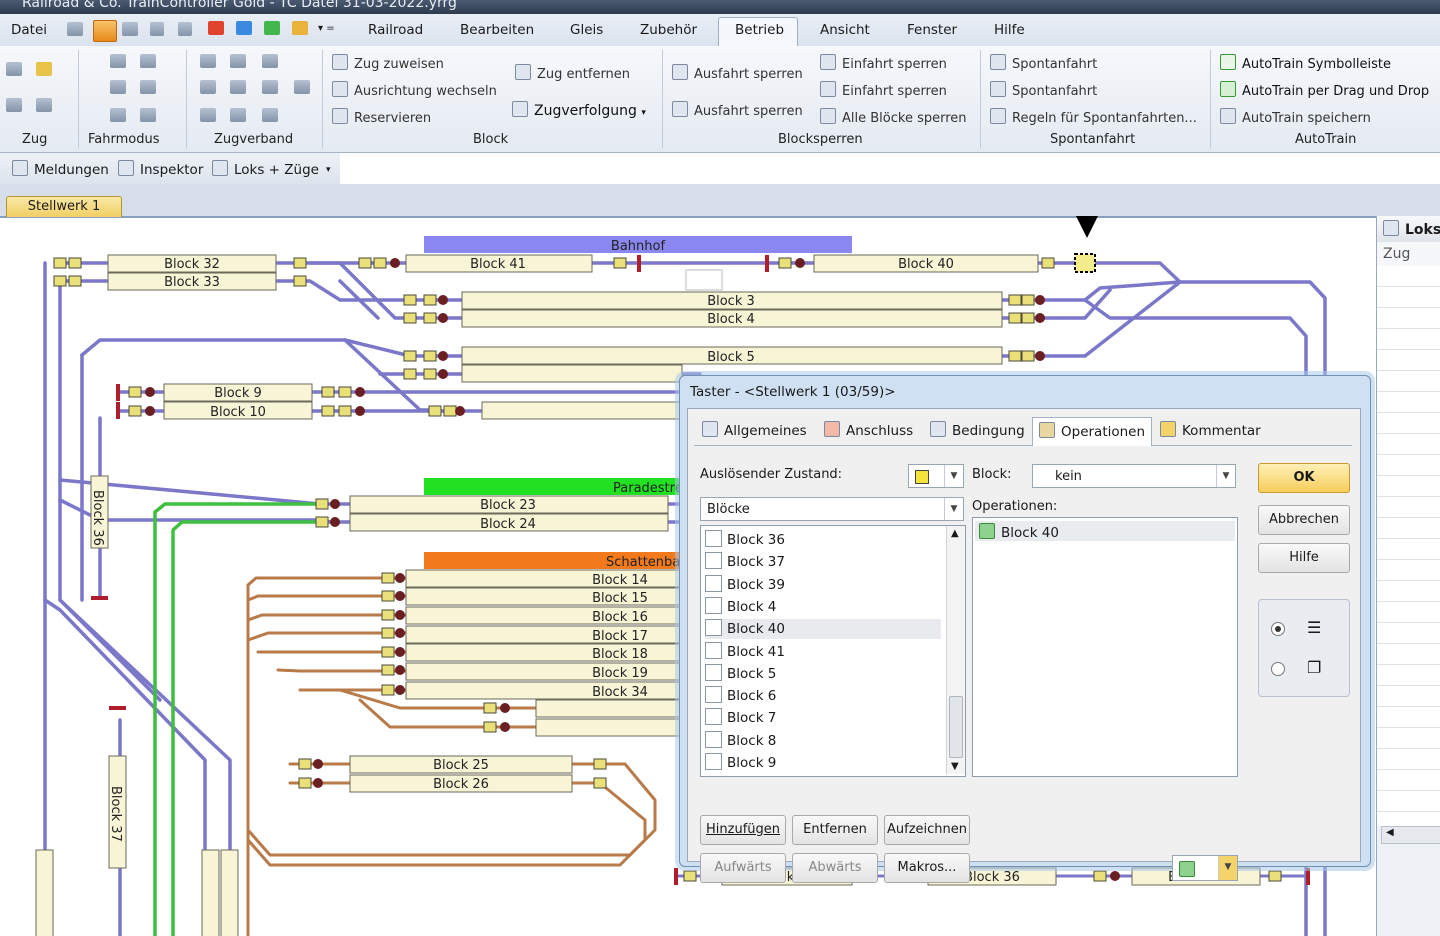 The width and height of the screenshot is (1440, 936). What do you see at coordinates (265, 169) in the screenshot?
I see `loks-zuege-button: Loks + Züge` at bounding box center [265, 169].